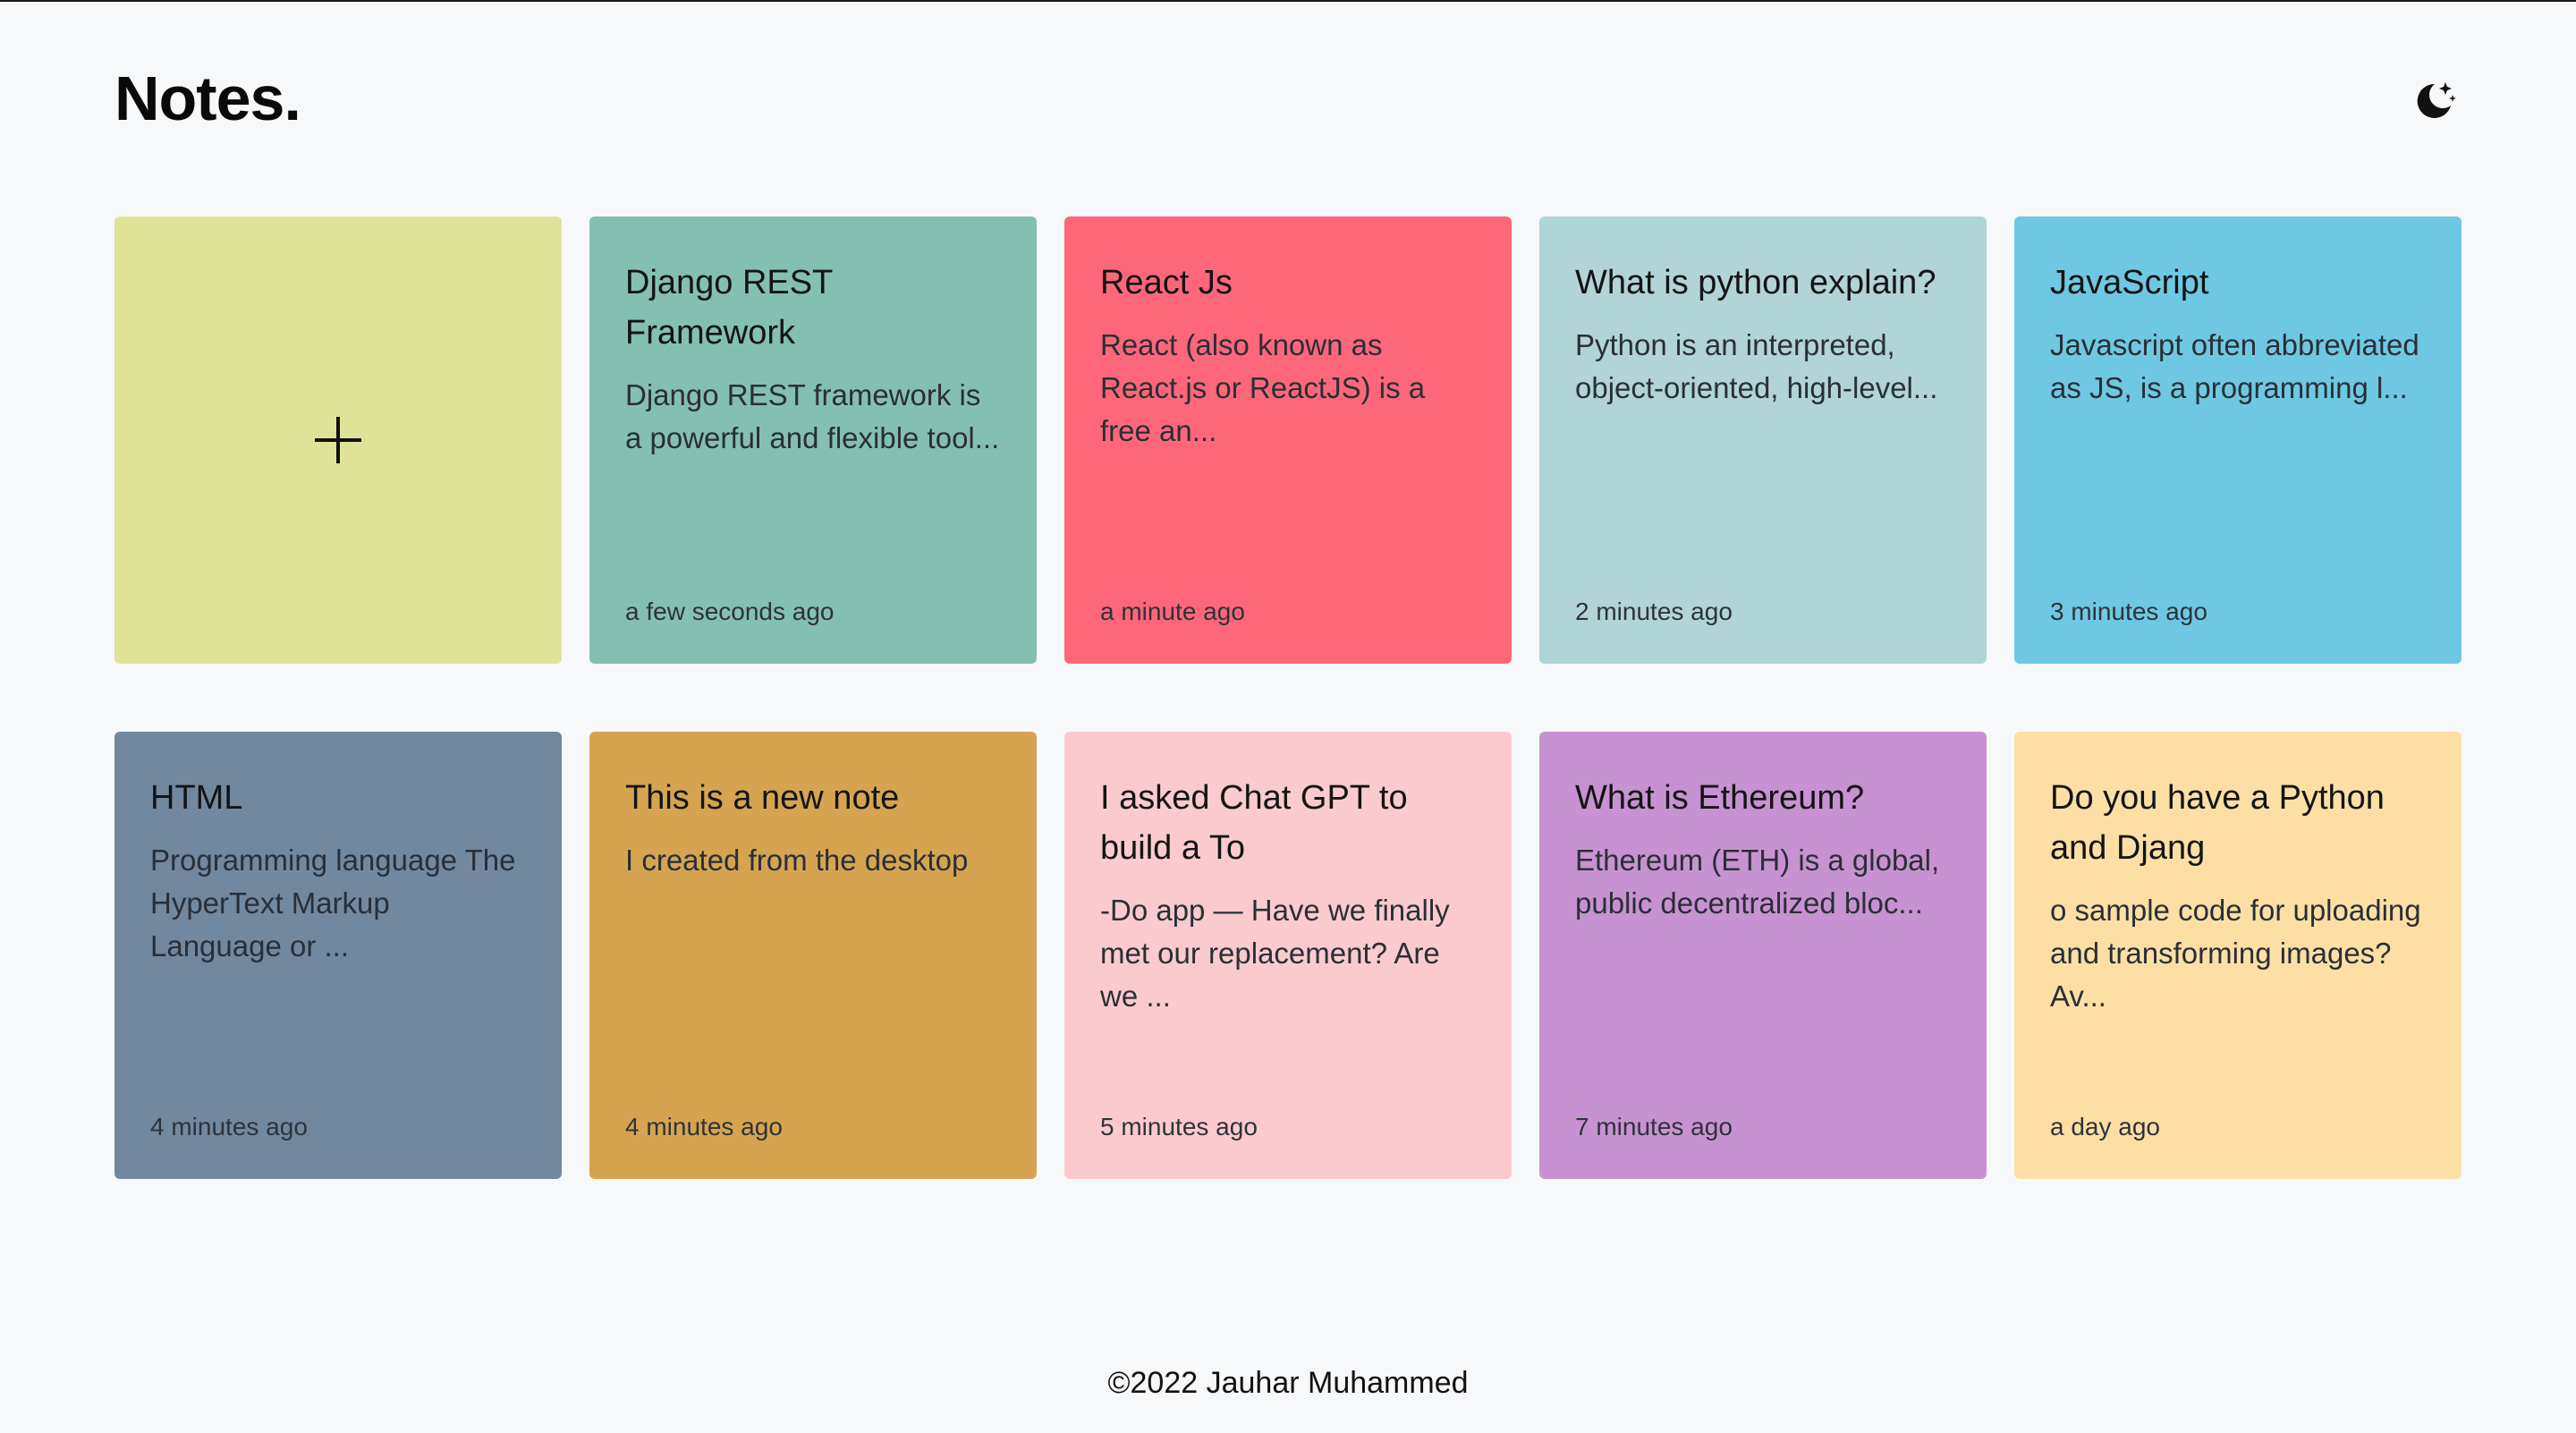 The width and height of the screenshot is (2576, 1433). Describe the element at coordinates (797, 860) in the screenshot. I see `note-preview: I created from the desktop` at that location.